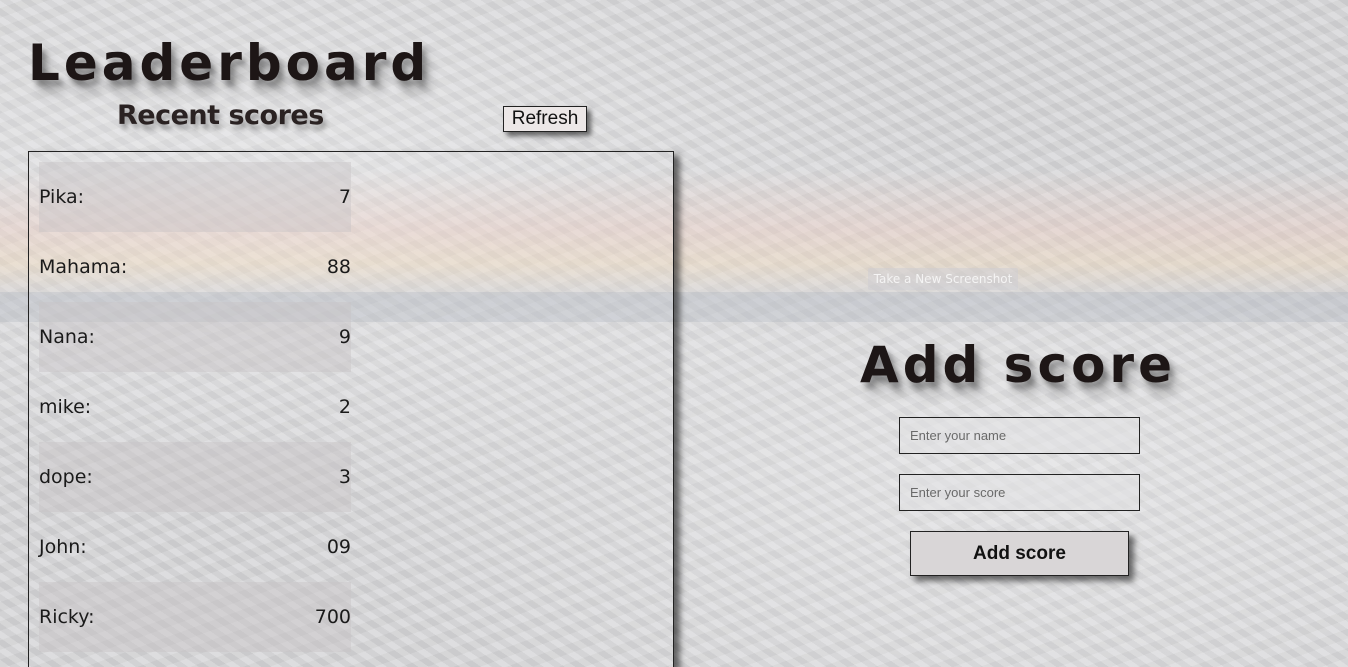  I want to click on recent-scores-heading: Recent scores, so click(220, 115).